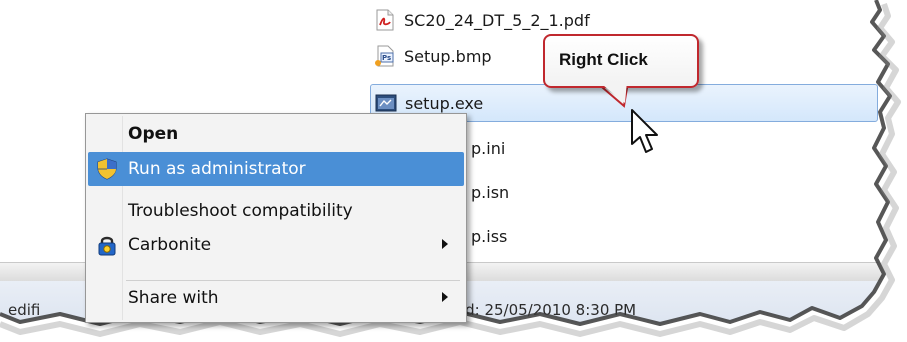  I want to click on menu-item-share-with: Share with, so click(276, 298).